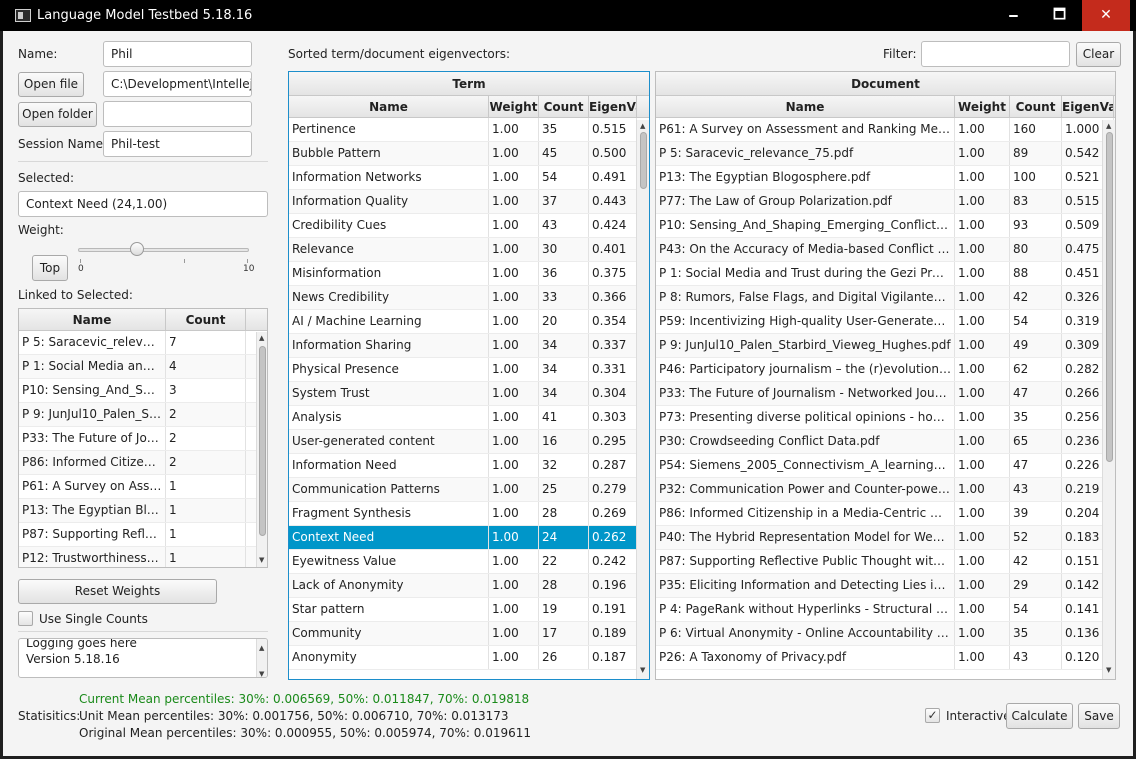 The height and width of the screenshot is (759, 1136). I want to click on term-table-header: NameWeightCountEigenVal, so click(469, 107).